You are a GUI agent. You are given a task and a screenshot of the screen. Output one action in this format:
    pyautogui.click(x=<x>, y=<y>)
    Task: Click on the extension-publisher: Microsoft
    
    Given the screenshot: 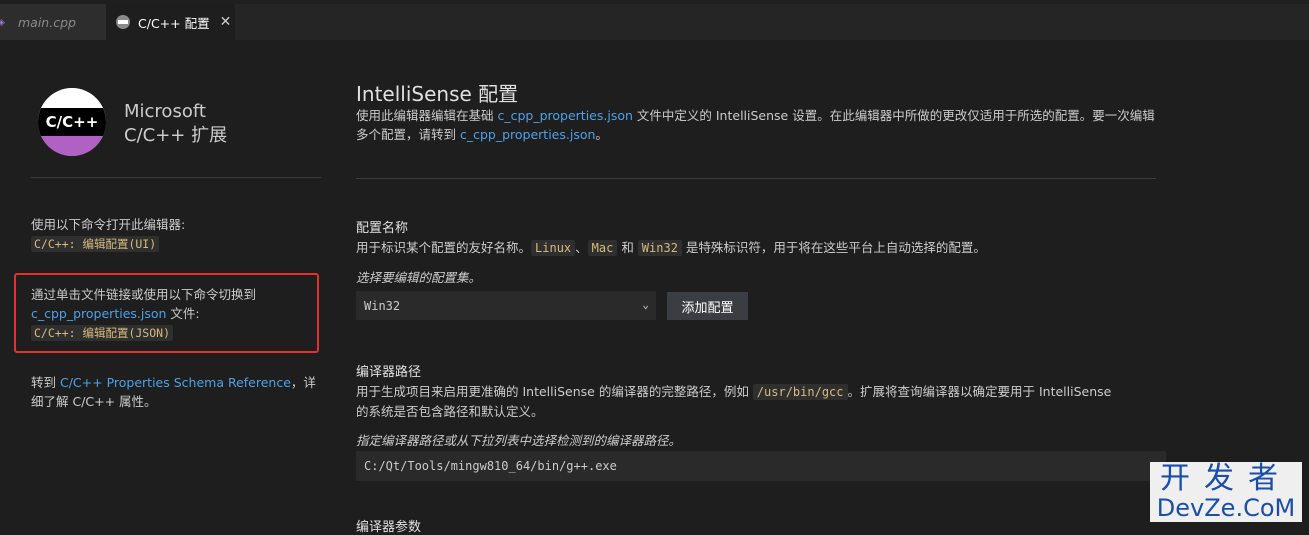 What is the action you would take?
    pyautogui.click(x=165, y=111)
    